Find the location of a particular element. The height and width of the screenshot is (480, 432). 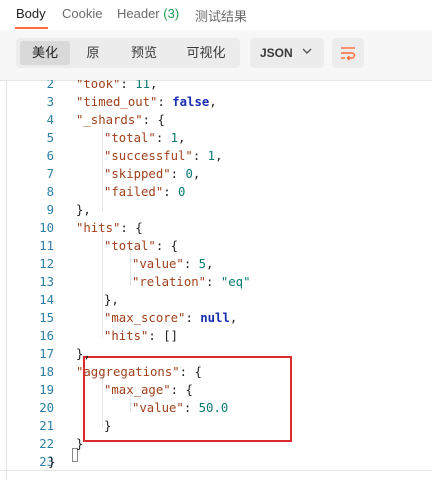

code-line: 17}, is located at coordinates (216, 354).